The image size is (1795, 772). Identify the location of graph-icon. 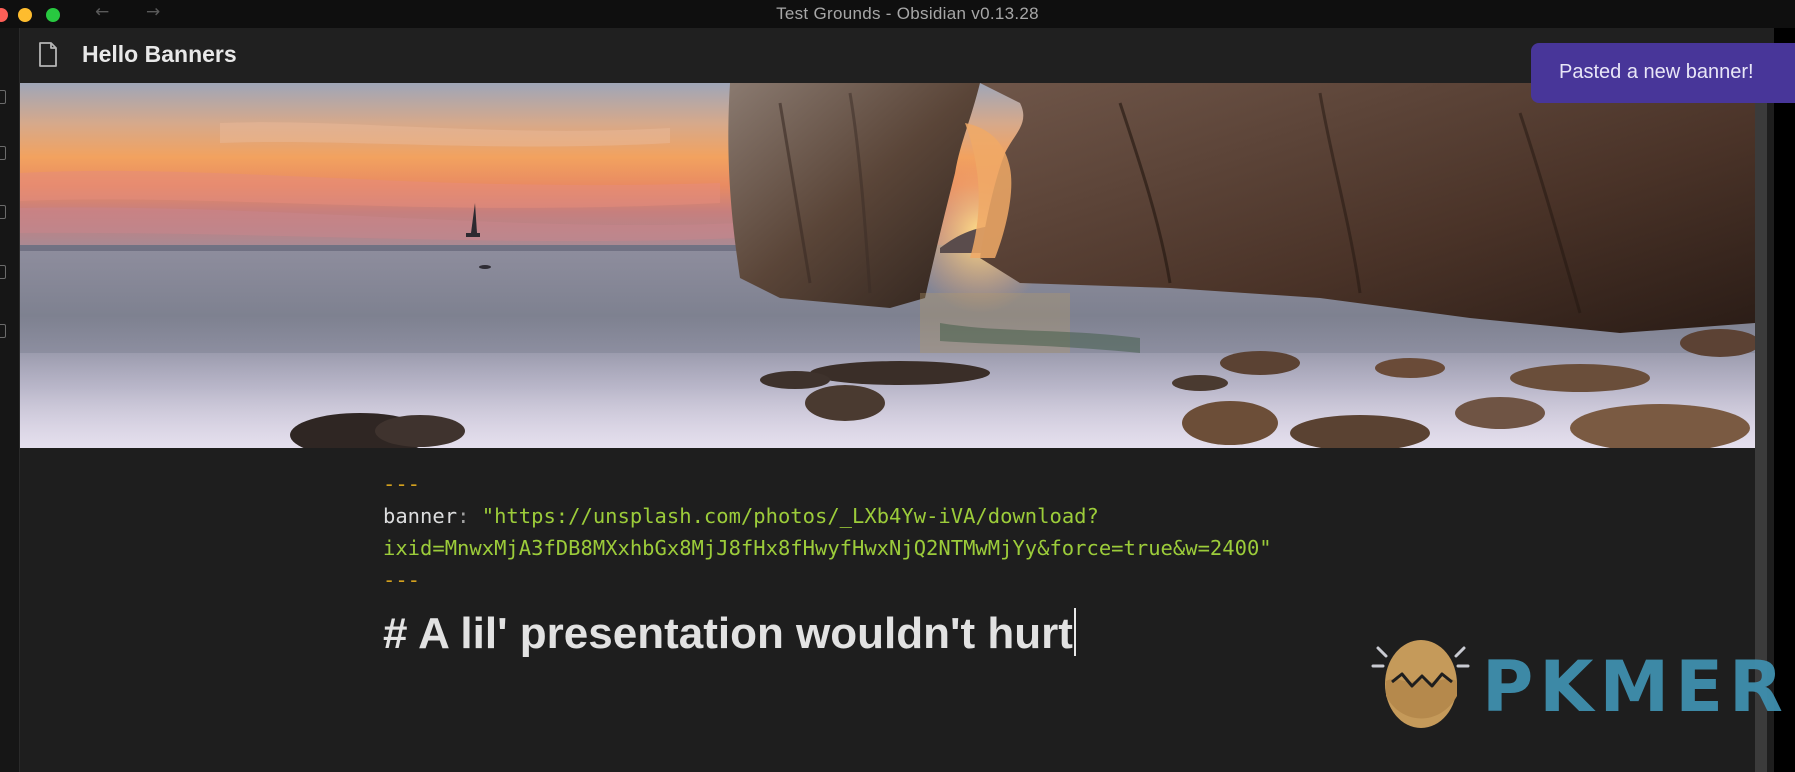
(3, 212).